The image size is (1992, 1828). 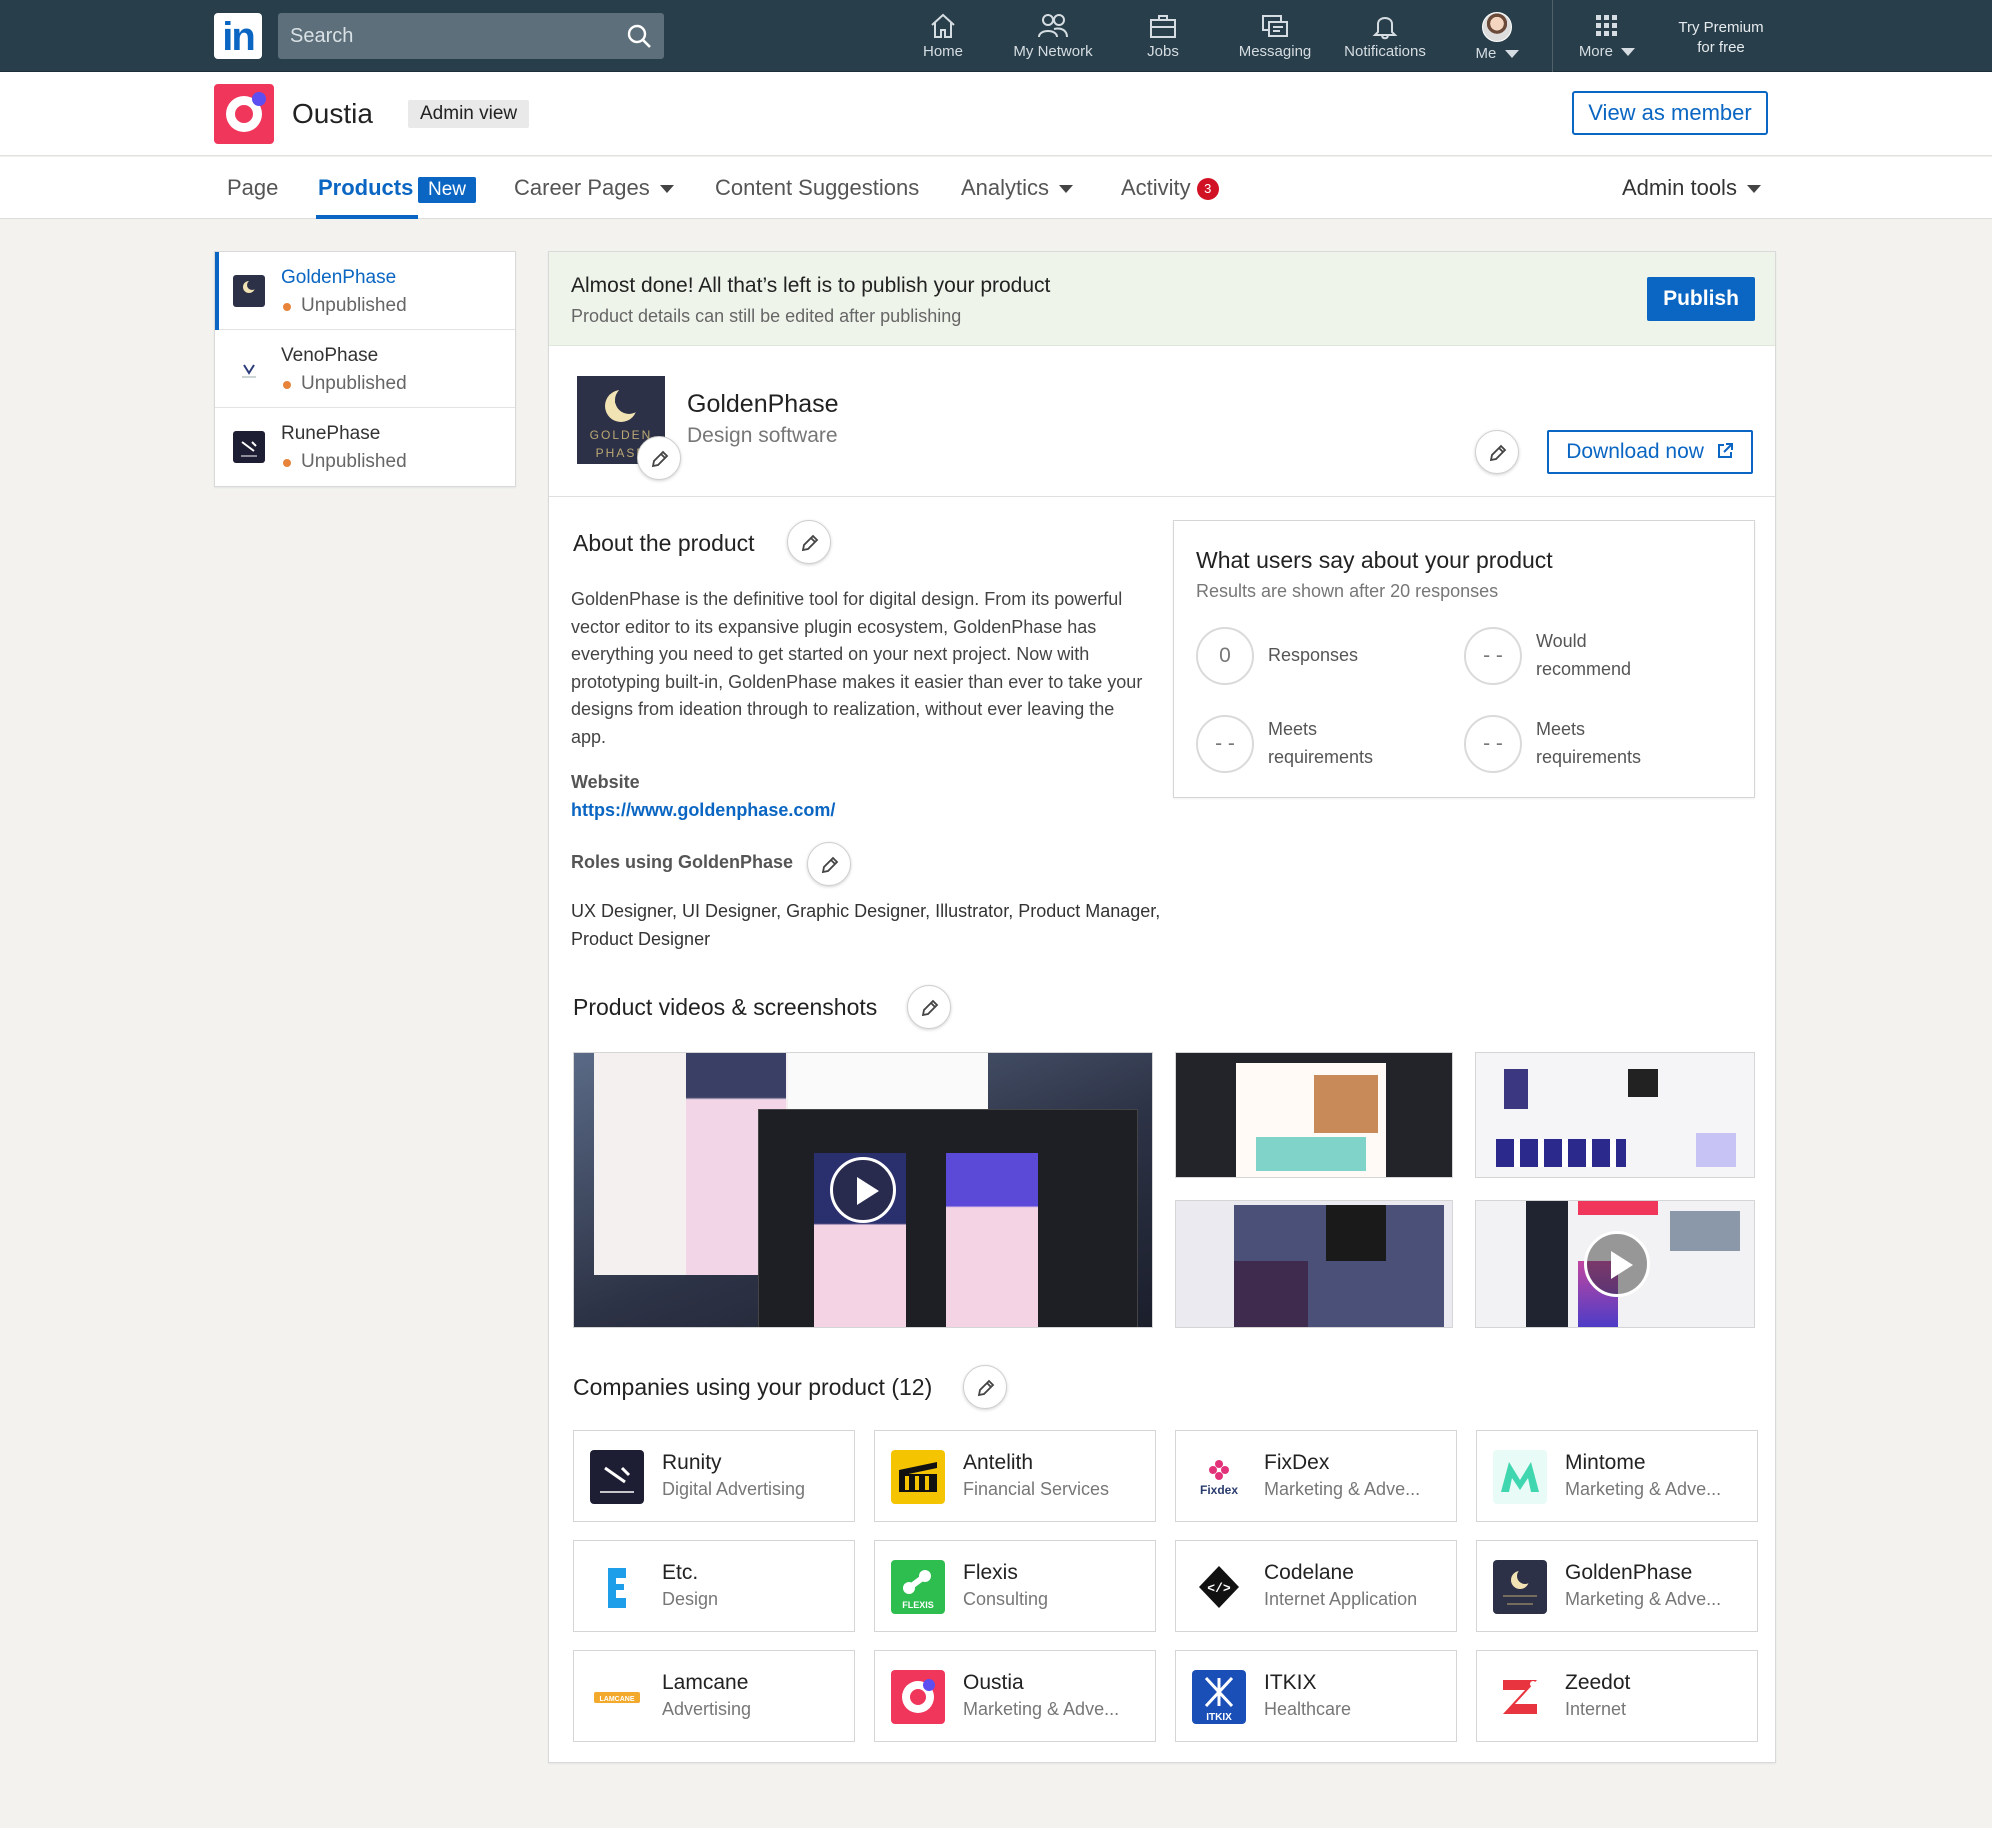 I want to click on tab-career-pages: Career Pages, so click(x=594, y=188).